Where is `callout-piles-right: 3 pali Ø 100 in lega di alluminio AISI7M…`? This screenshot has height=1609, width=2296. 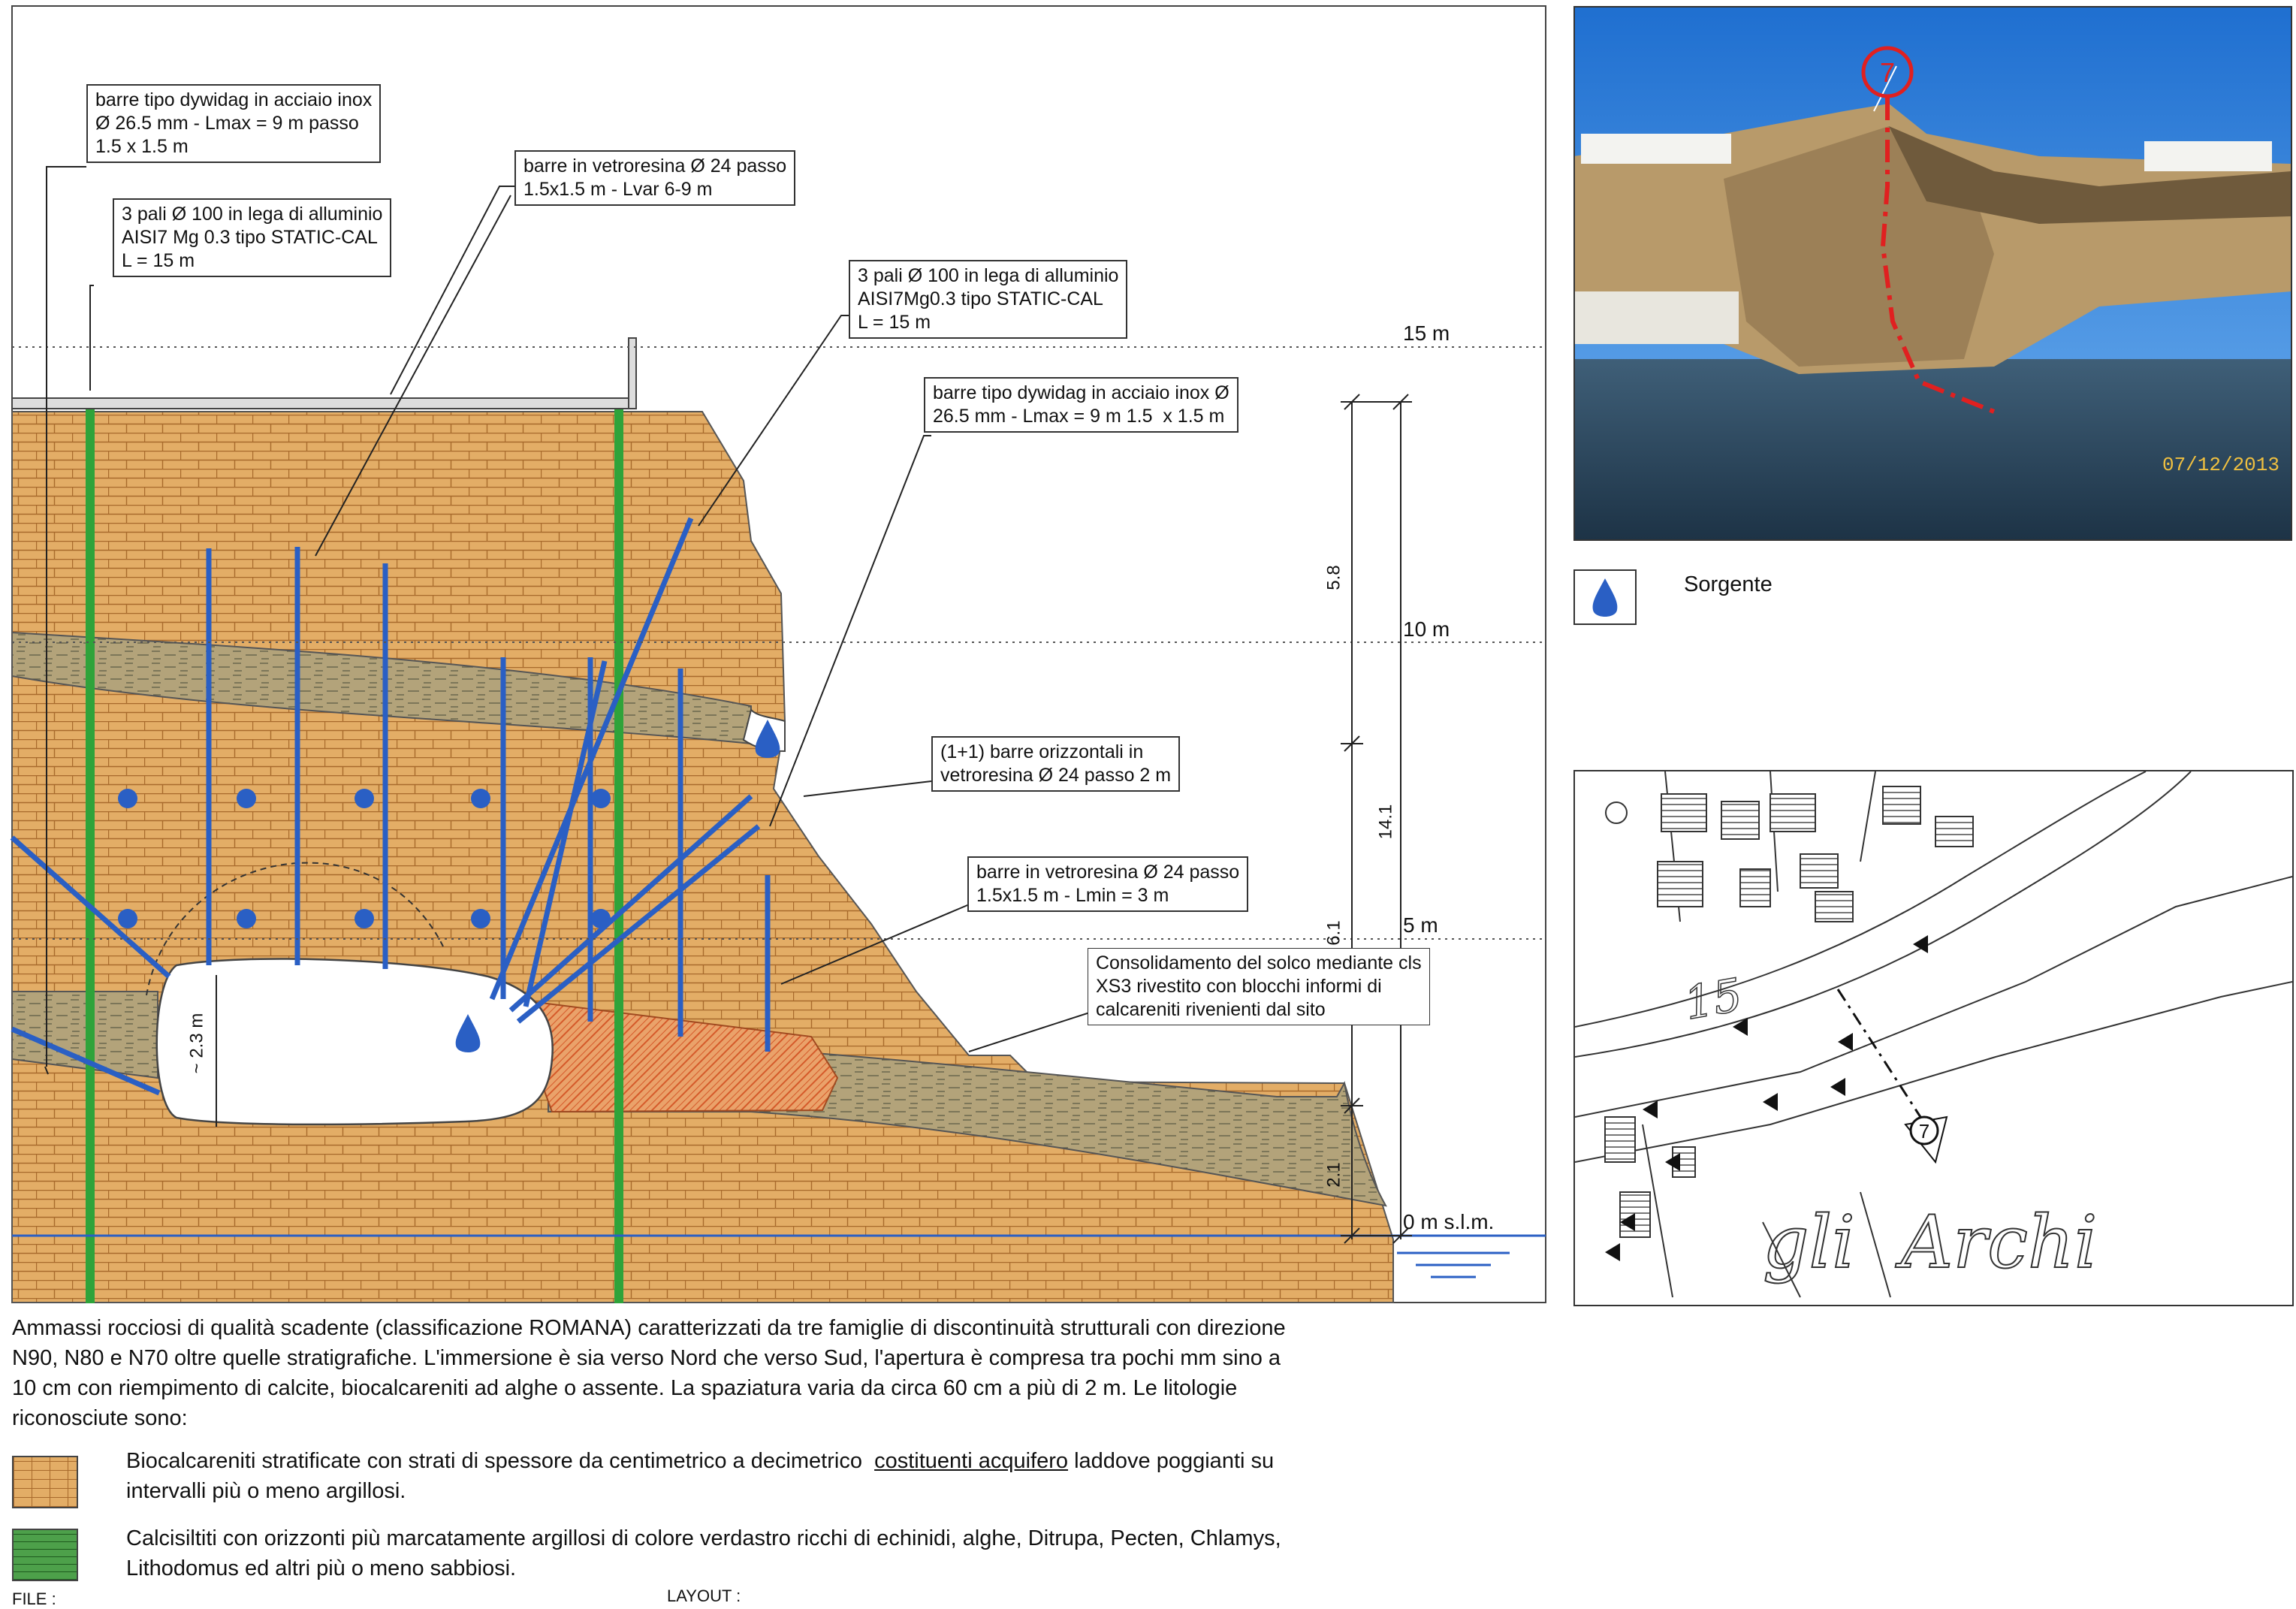 callout-piles-right: 3 pali Ø 100 in lega di alluminio AISI7M… is located at coordinates (988, 299).